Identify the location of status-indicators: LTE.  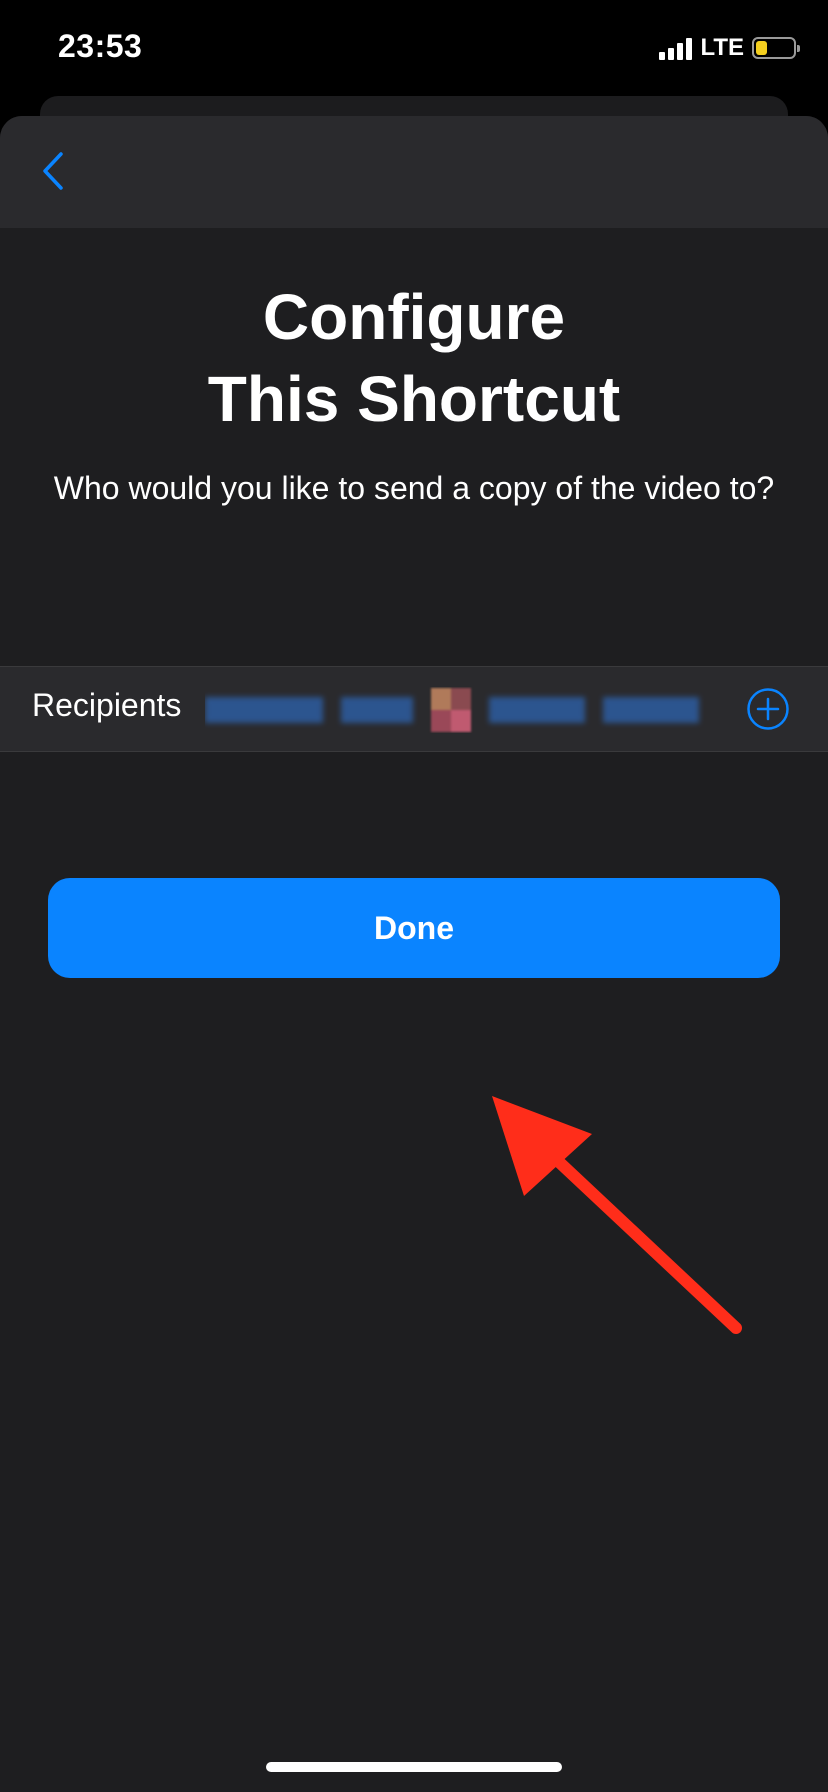
(729, 48).